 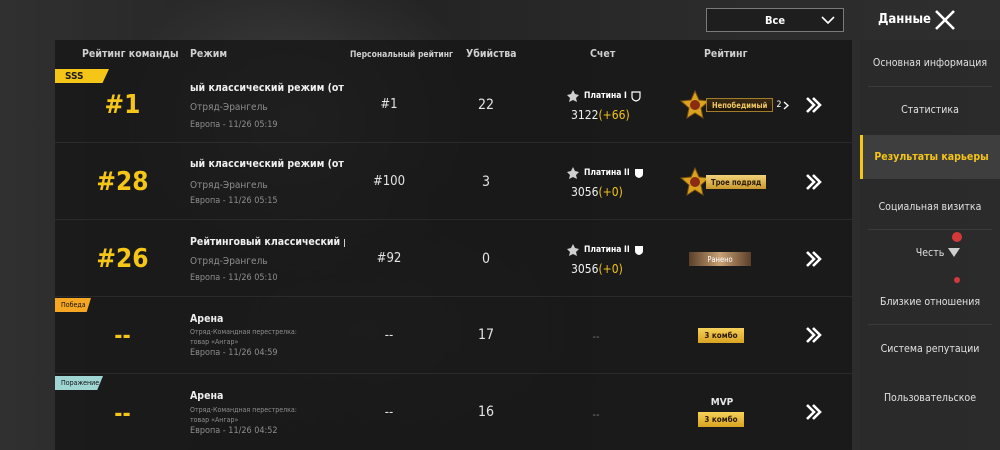 I want to click on rating-medal: Непобедимый 2, so click(x=734, y=105).